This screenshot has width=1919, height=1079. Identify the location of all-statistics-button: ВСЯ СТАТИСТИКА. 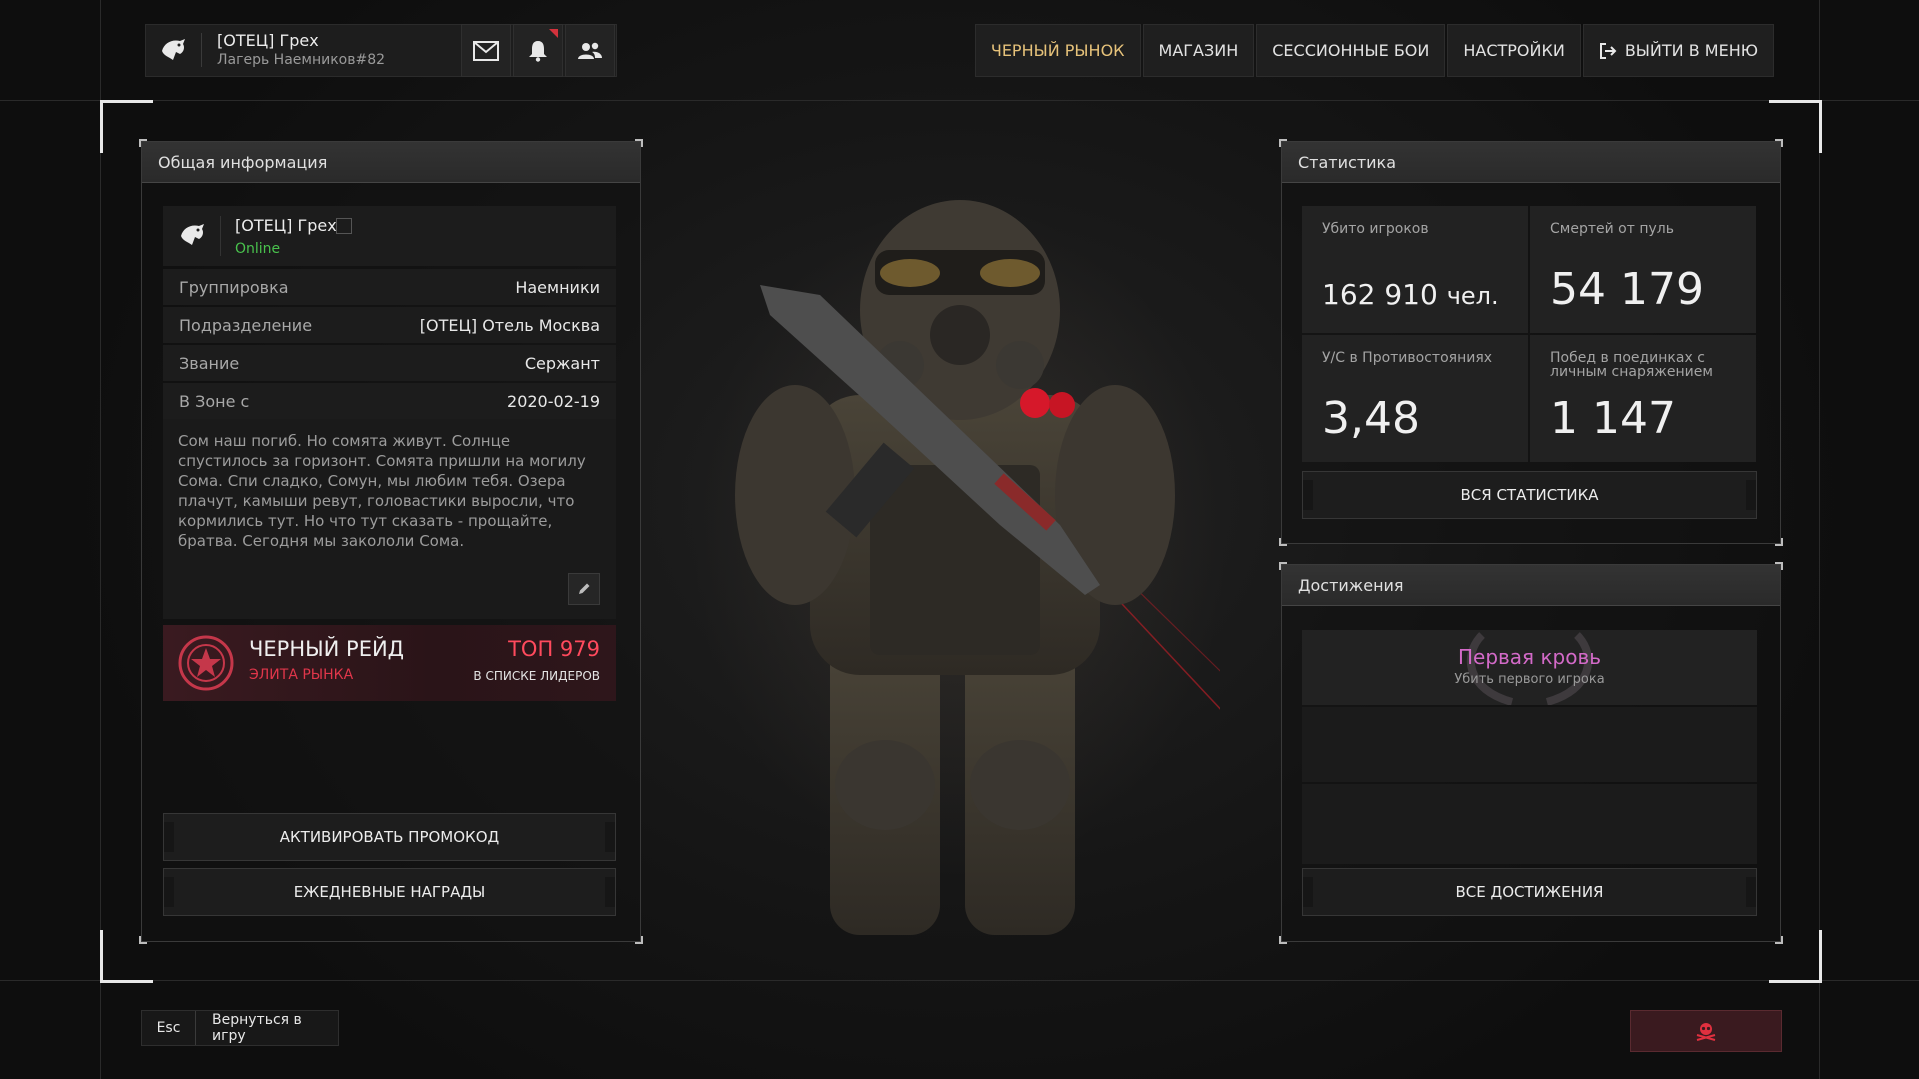
(1529, 495).